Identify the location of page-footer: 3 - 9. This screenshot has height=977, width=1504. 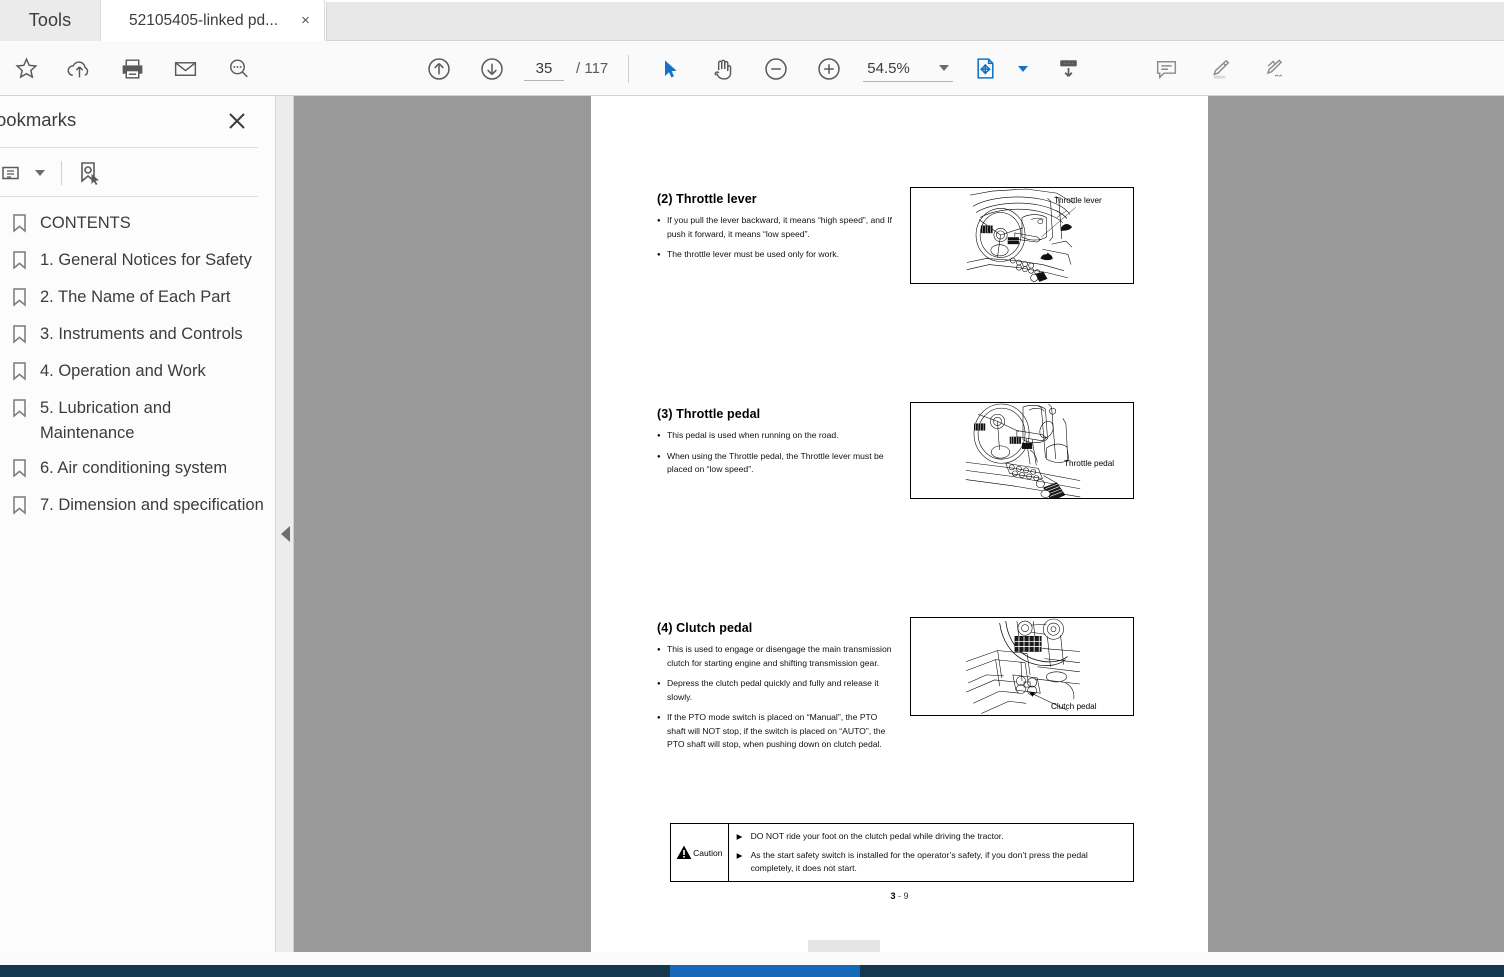
(899, 896).